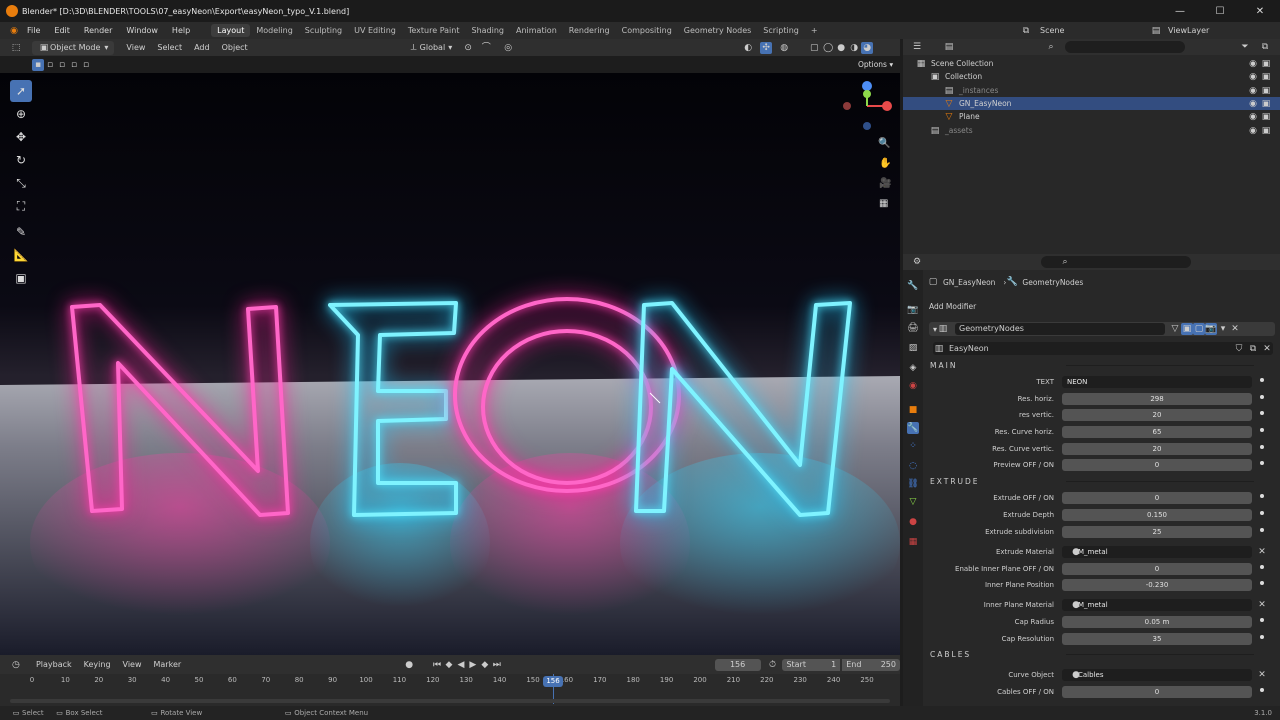 The image size is (1280, 720). What do you see at coordinates (913, 446) in the screenshot?
I see `particles-tab-icon: ⁘` at bounding box center [913, 446].